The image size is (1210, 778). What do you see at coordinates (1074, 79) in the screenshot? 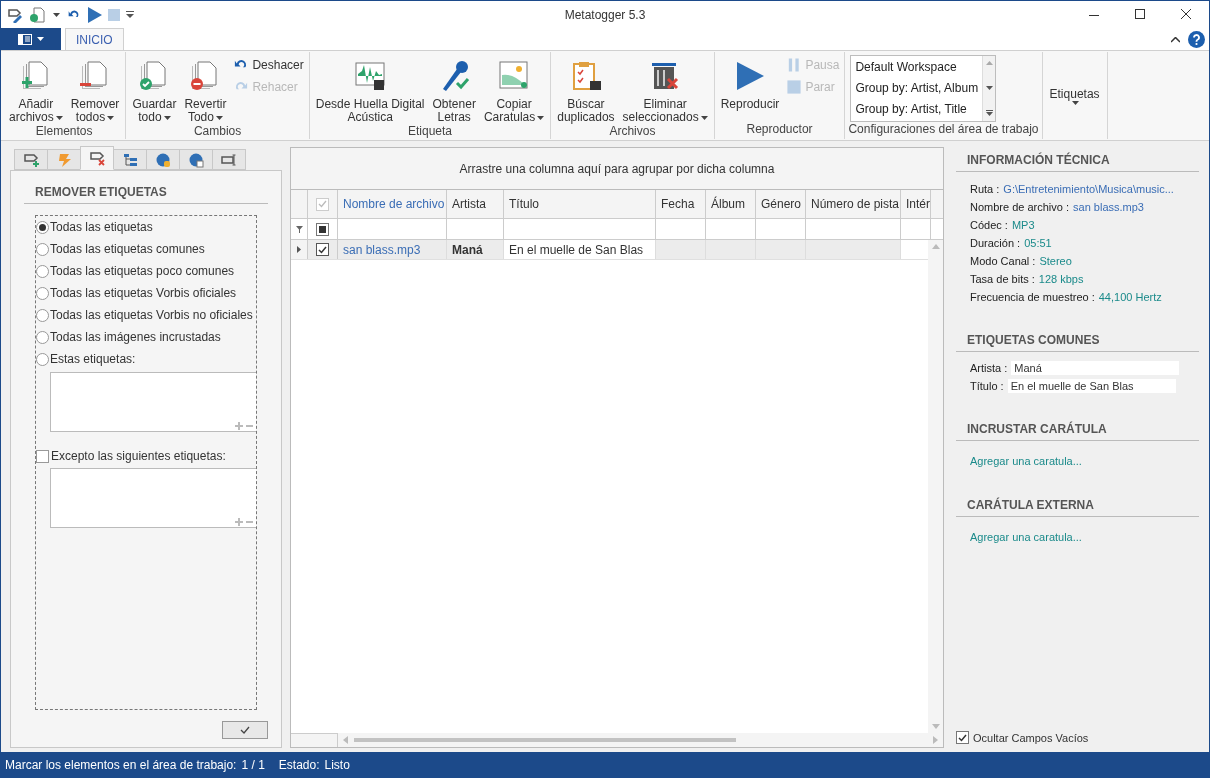
I see `ribbon-menu-button: Etiquetas` at bounding box center [1074, 79].